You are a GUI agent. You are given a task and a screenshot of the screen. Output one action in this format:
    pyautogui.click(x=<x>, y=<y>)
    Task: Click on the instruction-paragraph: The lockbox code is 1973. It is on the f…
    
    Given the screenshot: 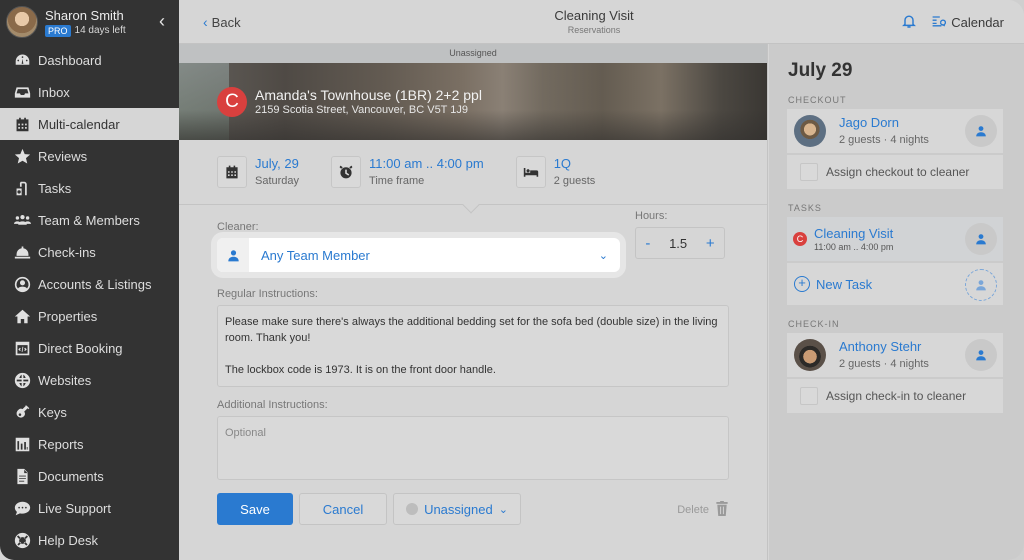 What is the action you would take?
    pyautogui.click(x=360, y=370)
    